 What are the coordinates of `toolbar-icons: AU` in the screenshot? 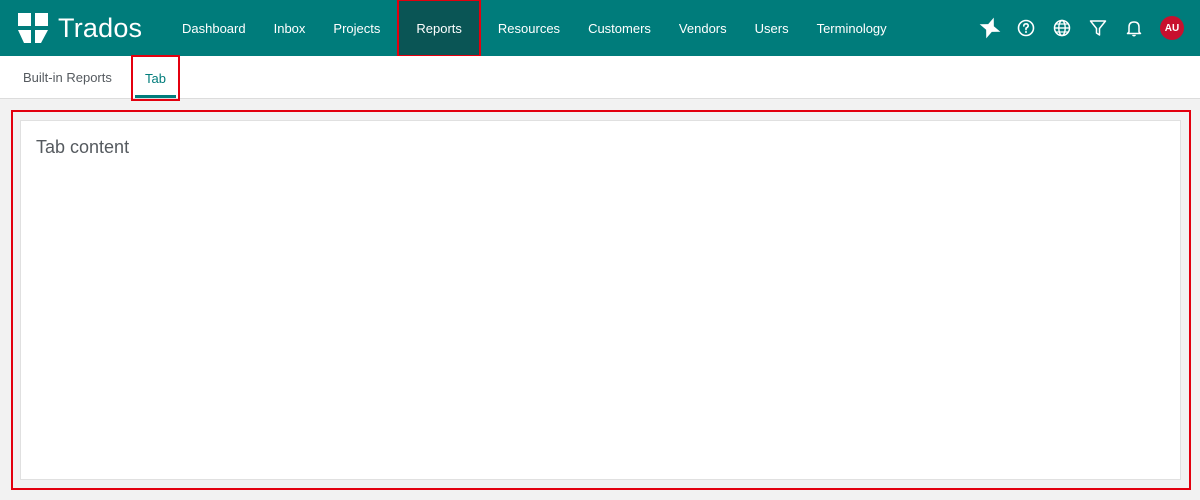 It's located at (1078, 28).